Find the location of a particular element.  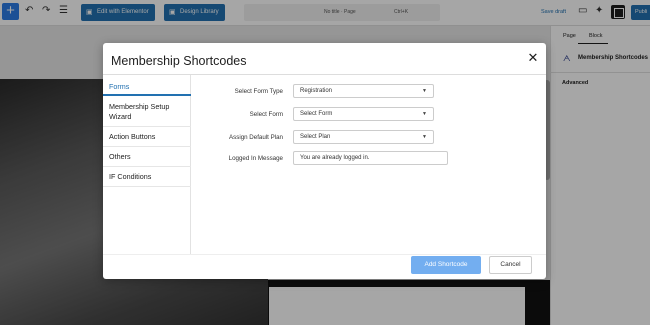

form-type-value: Registration is located at coordinates (316, 91).